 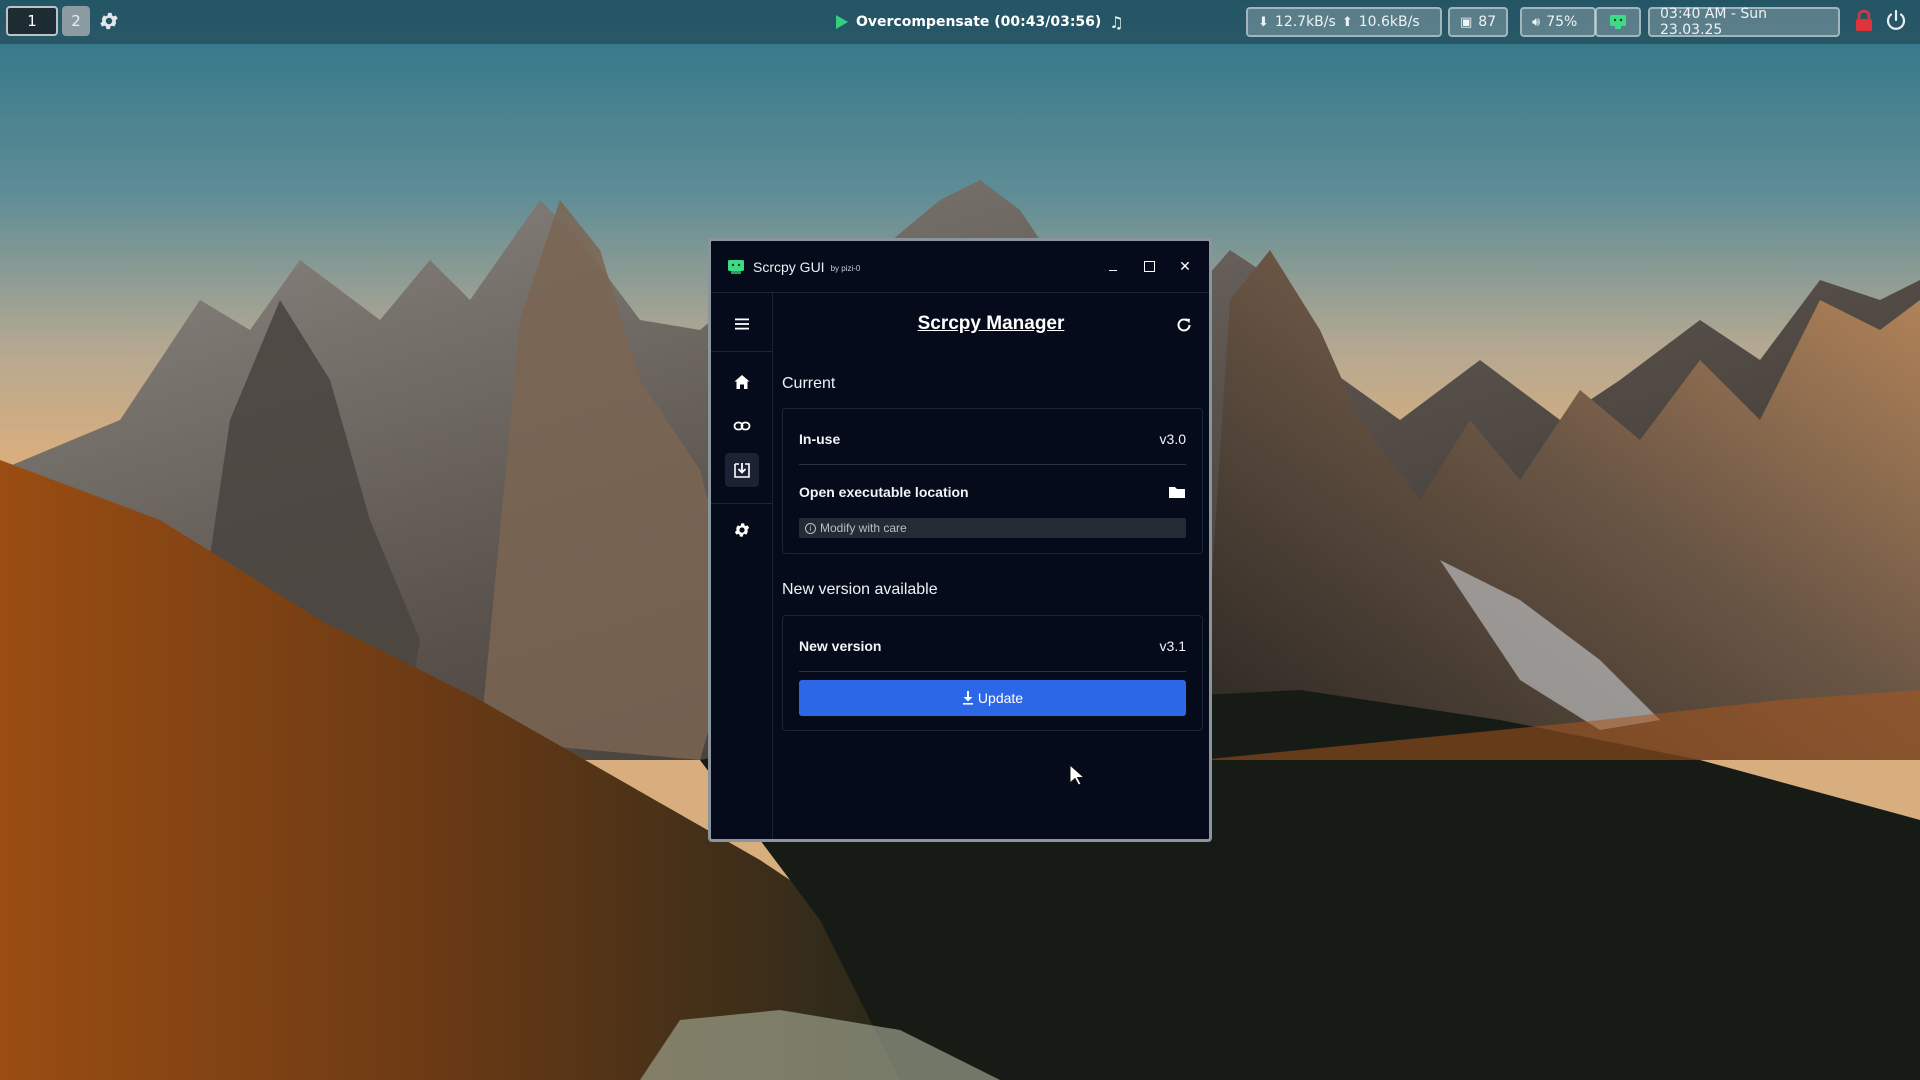 What do you see at coordinates (1000, 698) in the screenshot?
I see `update-button-label: Update` at bounding box center [1000, 698].